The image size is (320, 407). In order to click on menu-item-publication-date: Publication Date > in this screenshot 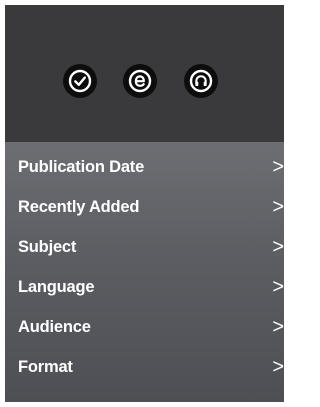, I will do `click(144, 167)`.